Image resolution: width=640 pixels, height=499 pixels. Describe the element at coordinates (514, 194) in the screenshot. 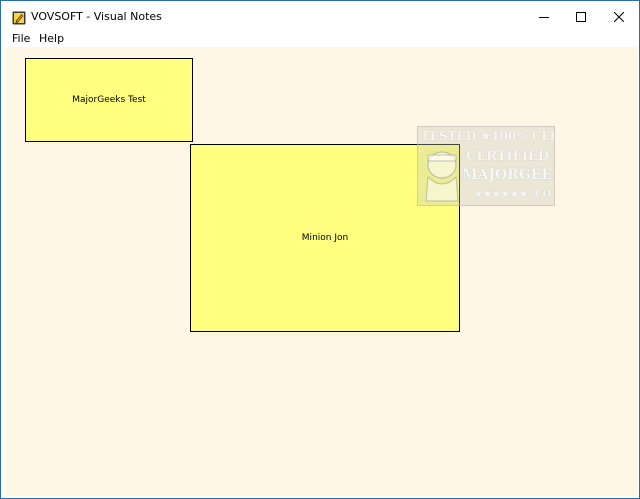

I see `watermark-line4: ★★★★★★ .COM` at that location.